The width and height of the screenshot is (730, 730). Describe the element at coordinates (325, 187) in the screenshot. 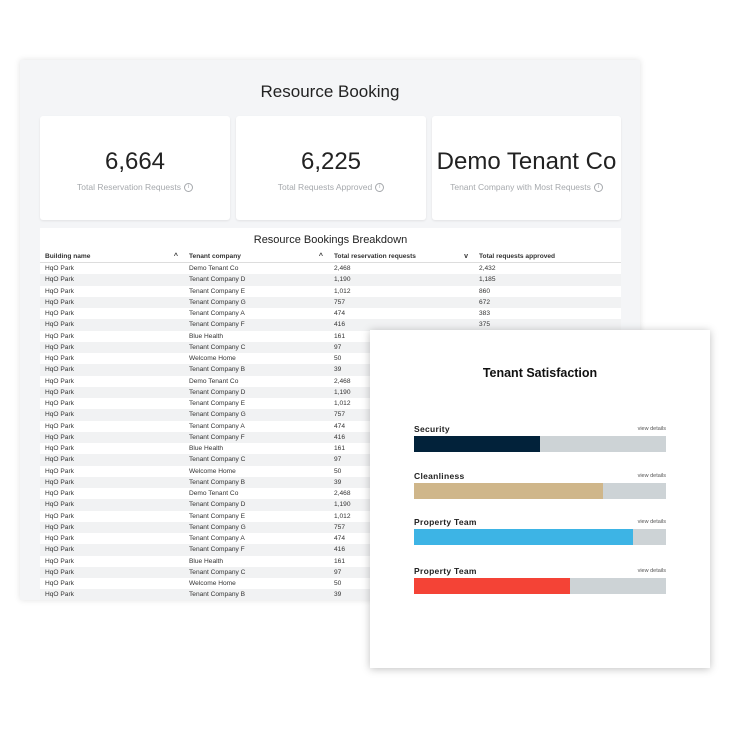

I see `kpi-label: Total Requests Approved` at that location.